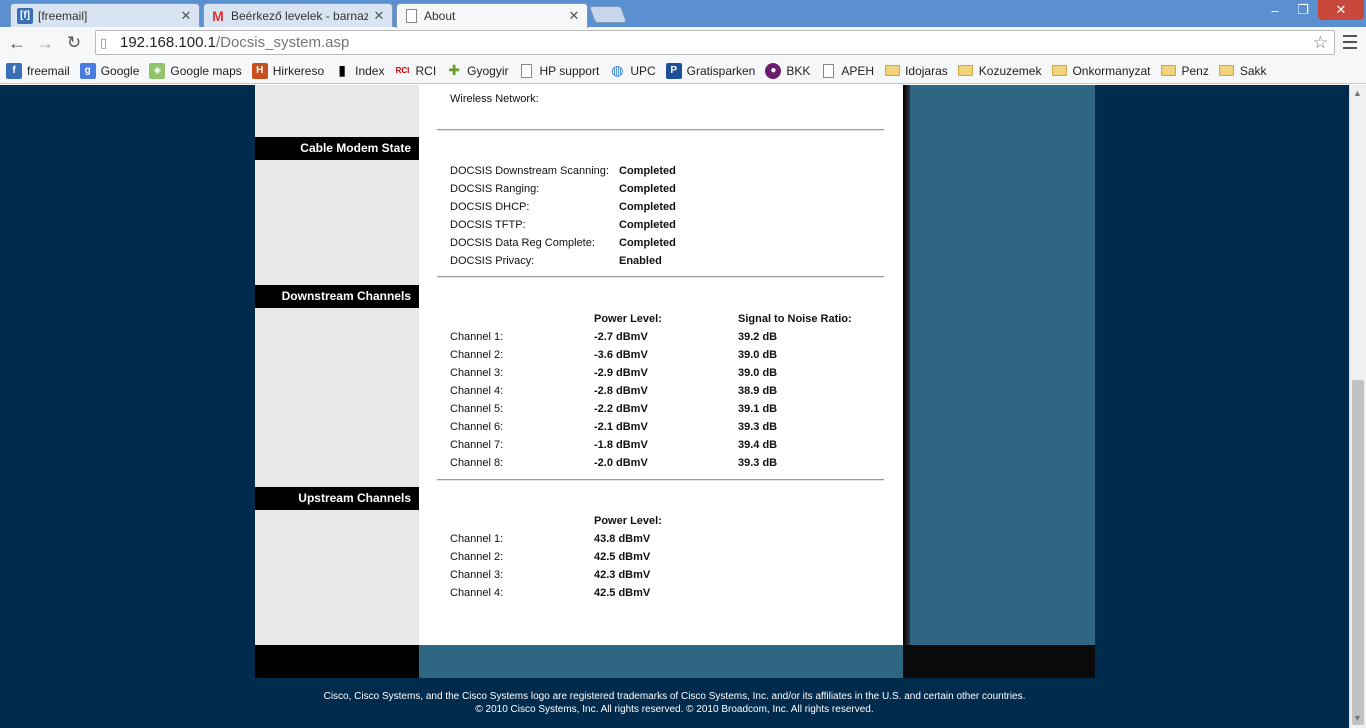  I want to click on bookmark-freemail: f freemail, so click(38, 70).